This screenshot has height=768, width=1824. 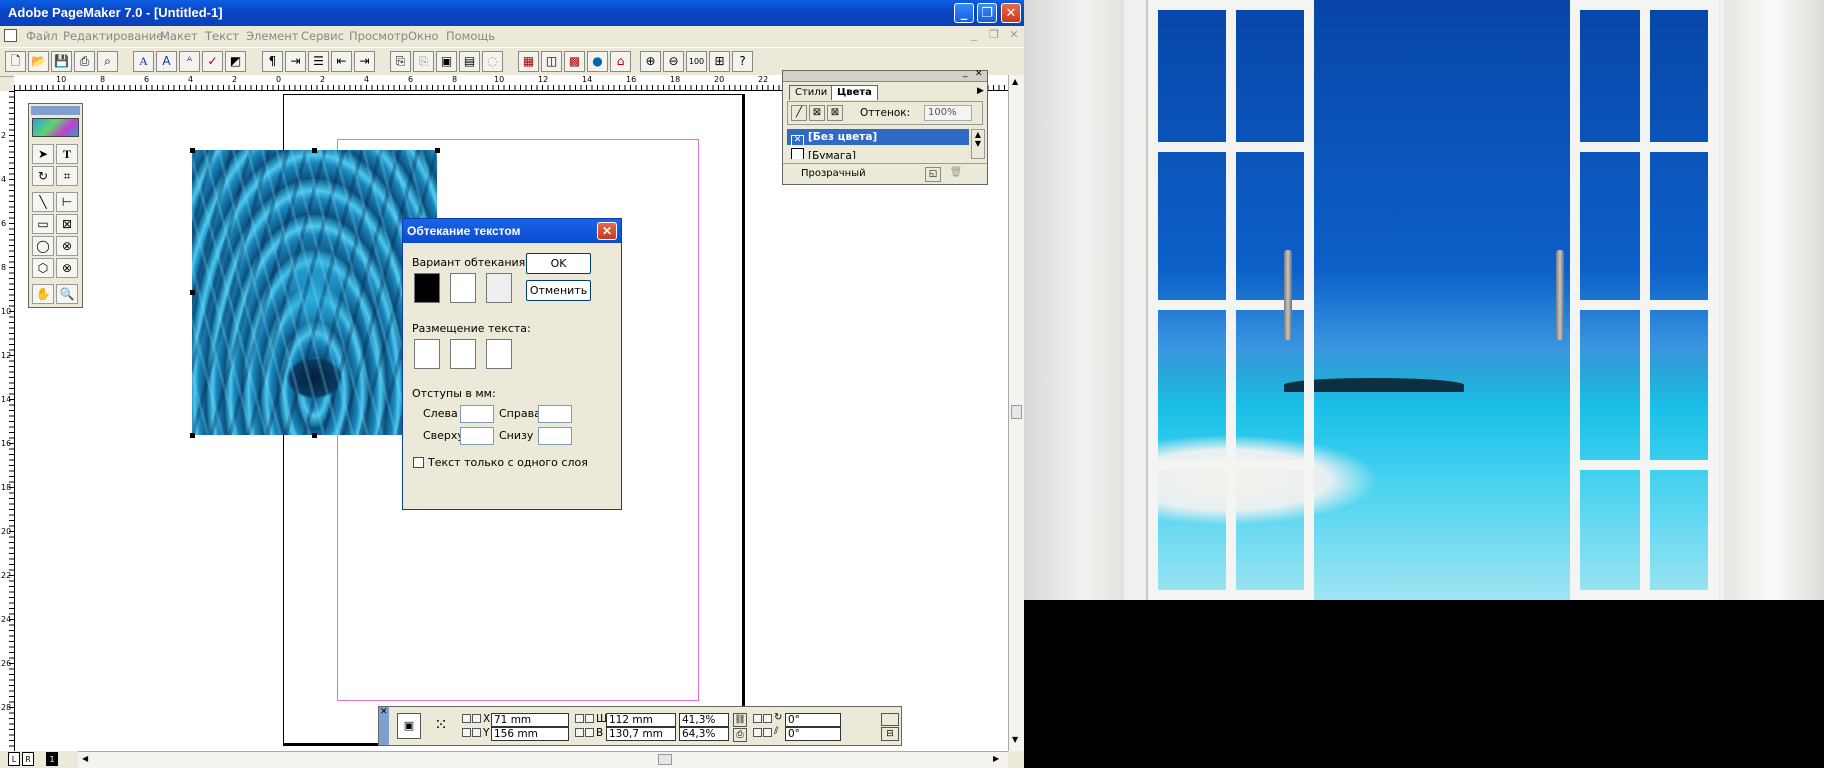 What do you see at coordinates (964, 13) in the screenshot?
I see `minimize-button: _` at bounding box center [964, 13].